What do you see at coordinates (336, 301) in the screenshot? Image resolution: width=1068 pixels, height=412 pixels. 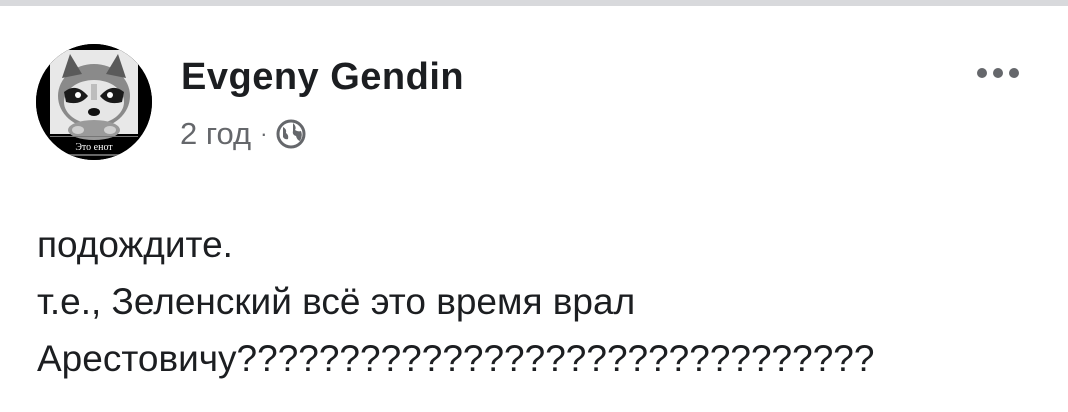 I see `post-text-line: т.е., Зеленский всё это время врал` at bounding box center [336, 301].